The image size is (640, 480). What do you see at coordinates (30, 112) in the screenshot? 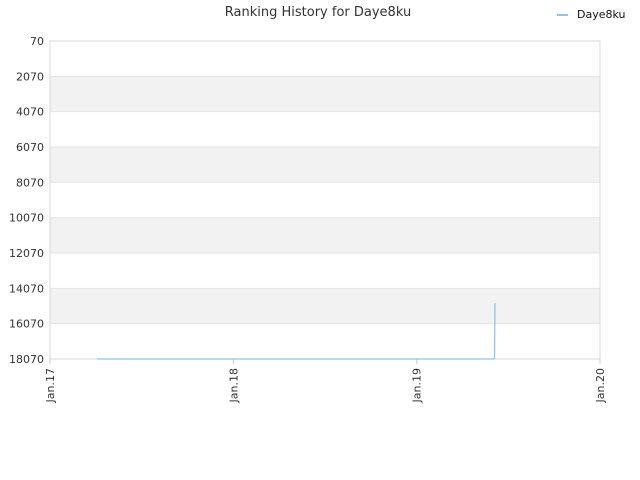
I see `y-tick-label: 4070` at bounding box center [30, 112].